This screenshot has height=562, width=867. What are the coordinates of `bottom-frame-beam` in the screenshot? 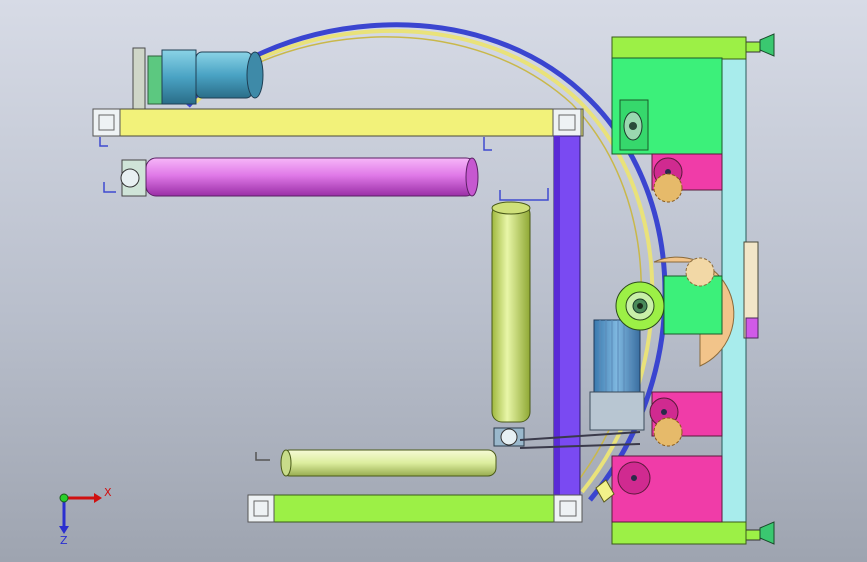 It's located at (415, 508).